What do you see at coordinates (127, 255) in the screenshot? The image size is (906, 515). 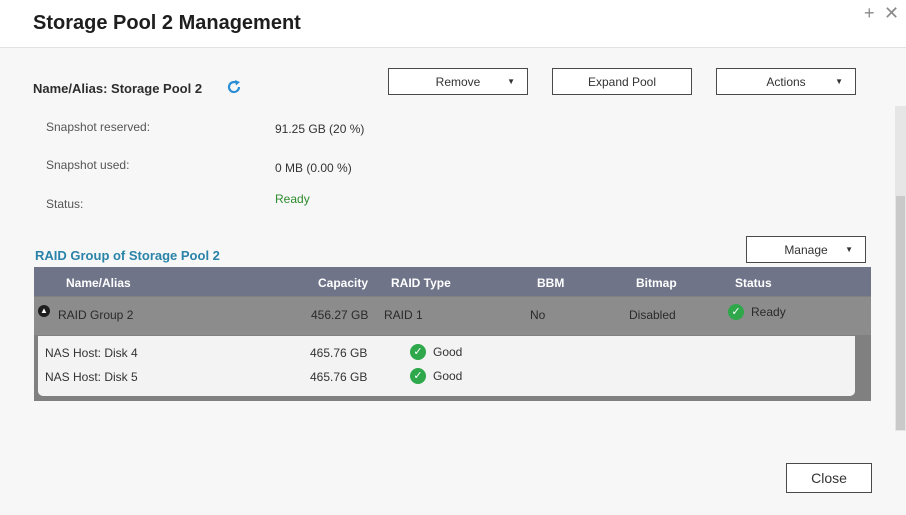 I see `raid-group-section-title: RAID Group of Storage Pool 2` at bounding box center [127, 255].